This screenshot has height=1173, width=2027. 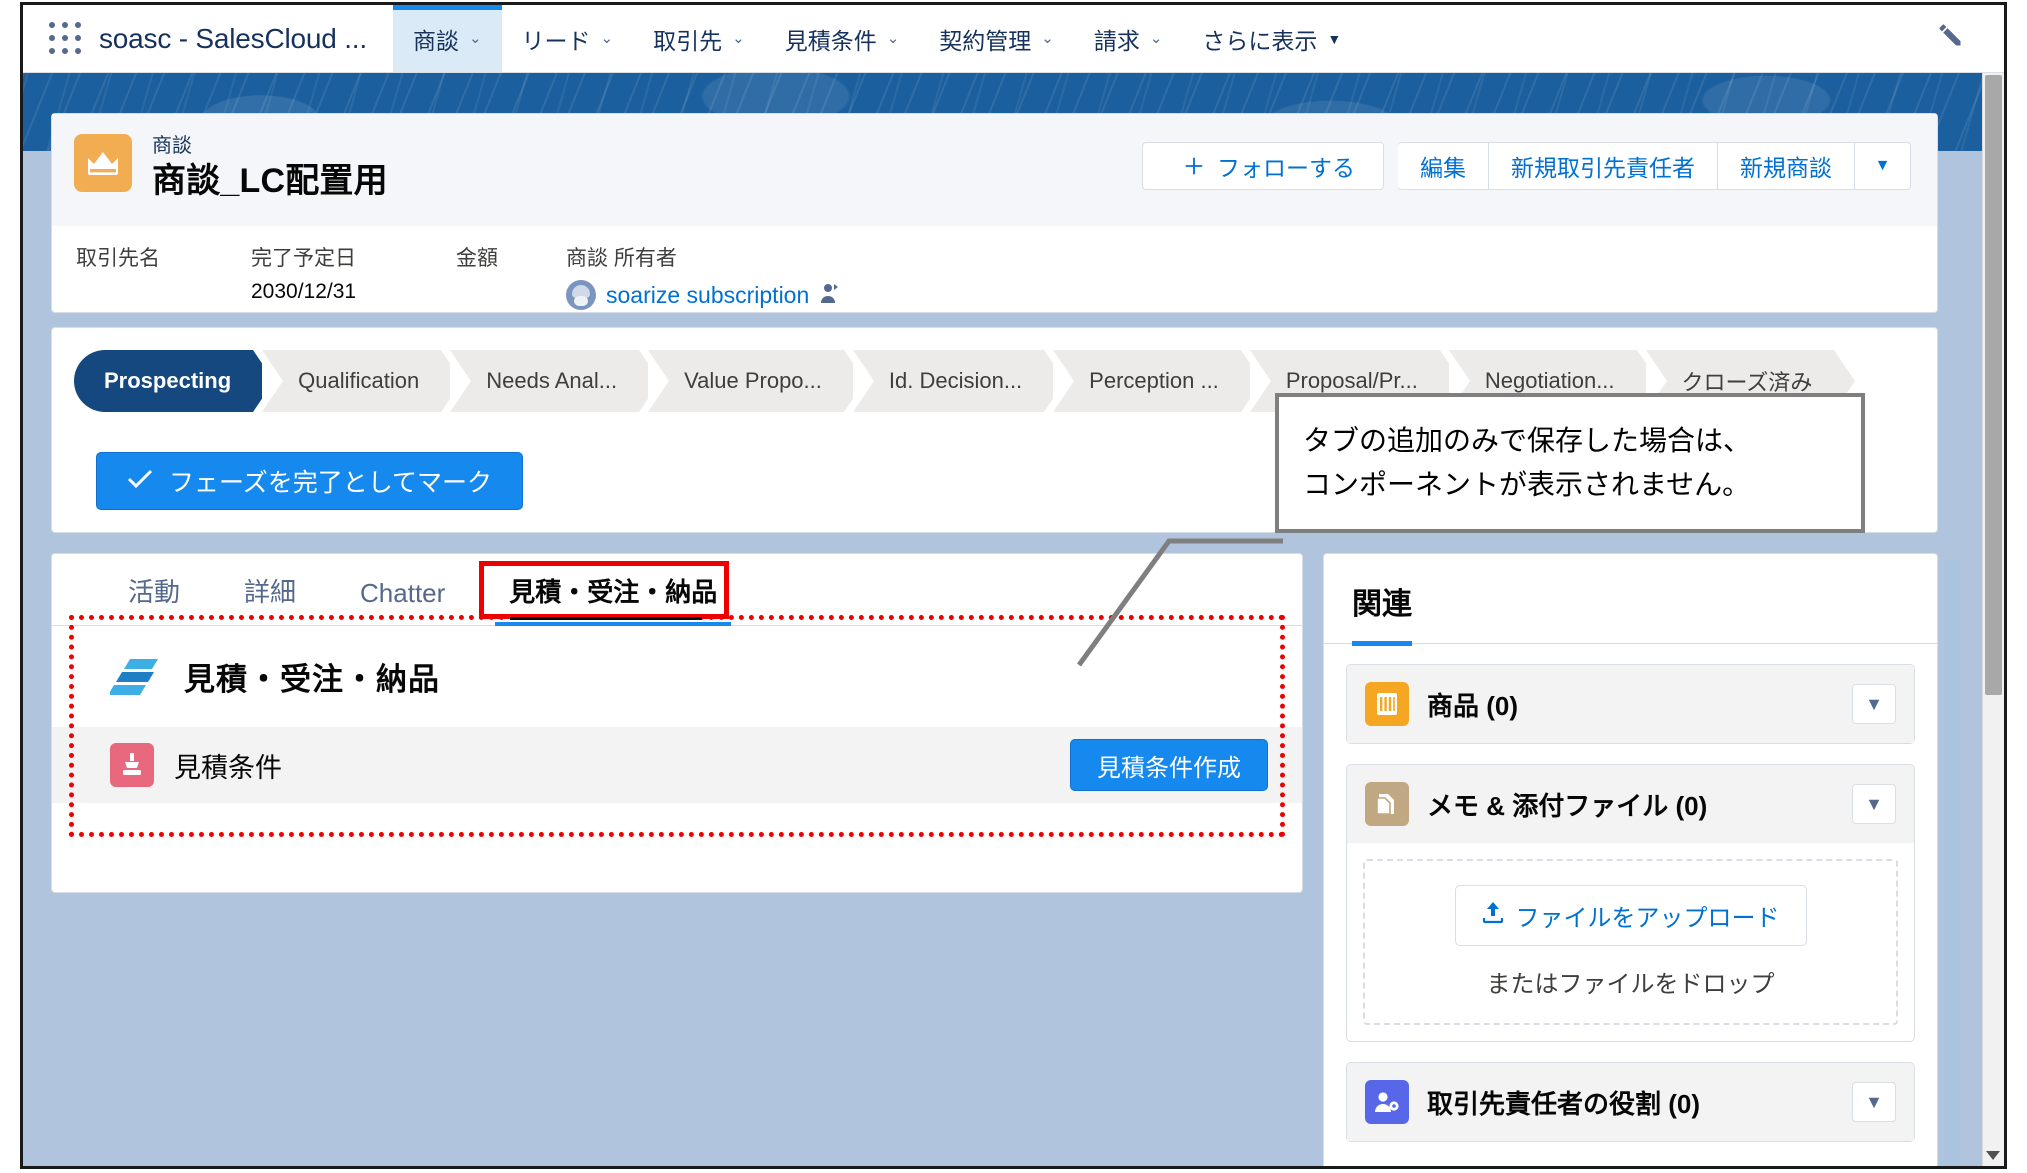 What do you see at coordinates (1527, 440) in the screenshot?
I see `annotation-line-1: タブの追加のみで保存した場合は、` at bounding box center [1527, 440].